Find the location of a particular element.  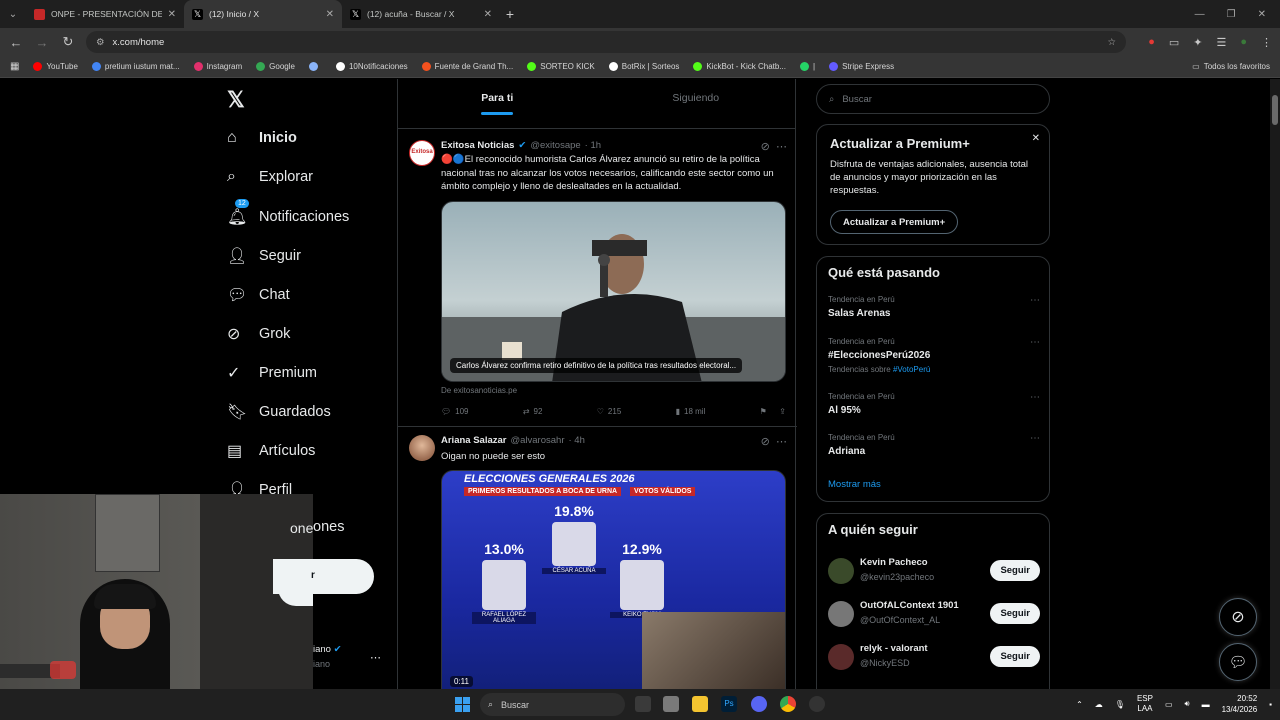

volume-icon: 🔊︎ is located at coordinates (1187, 704).